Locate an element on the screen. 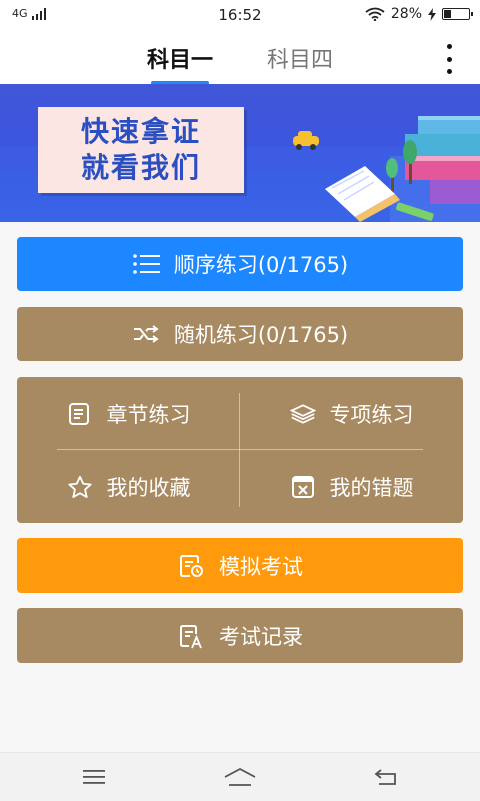 The image size is (480, 801). charging-icon is located at coordinates (432, 14).